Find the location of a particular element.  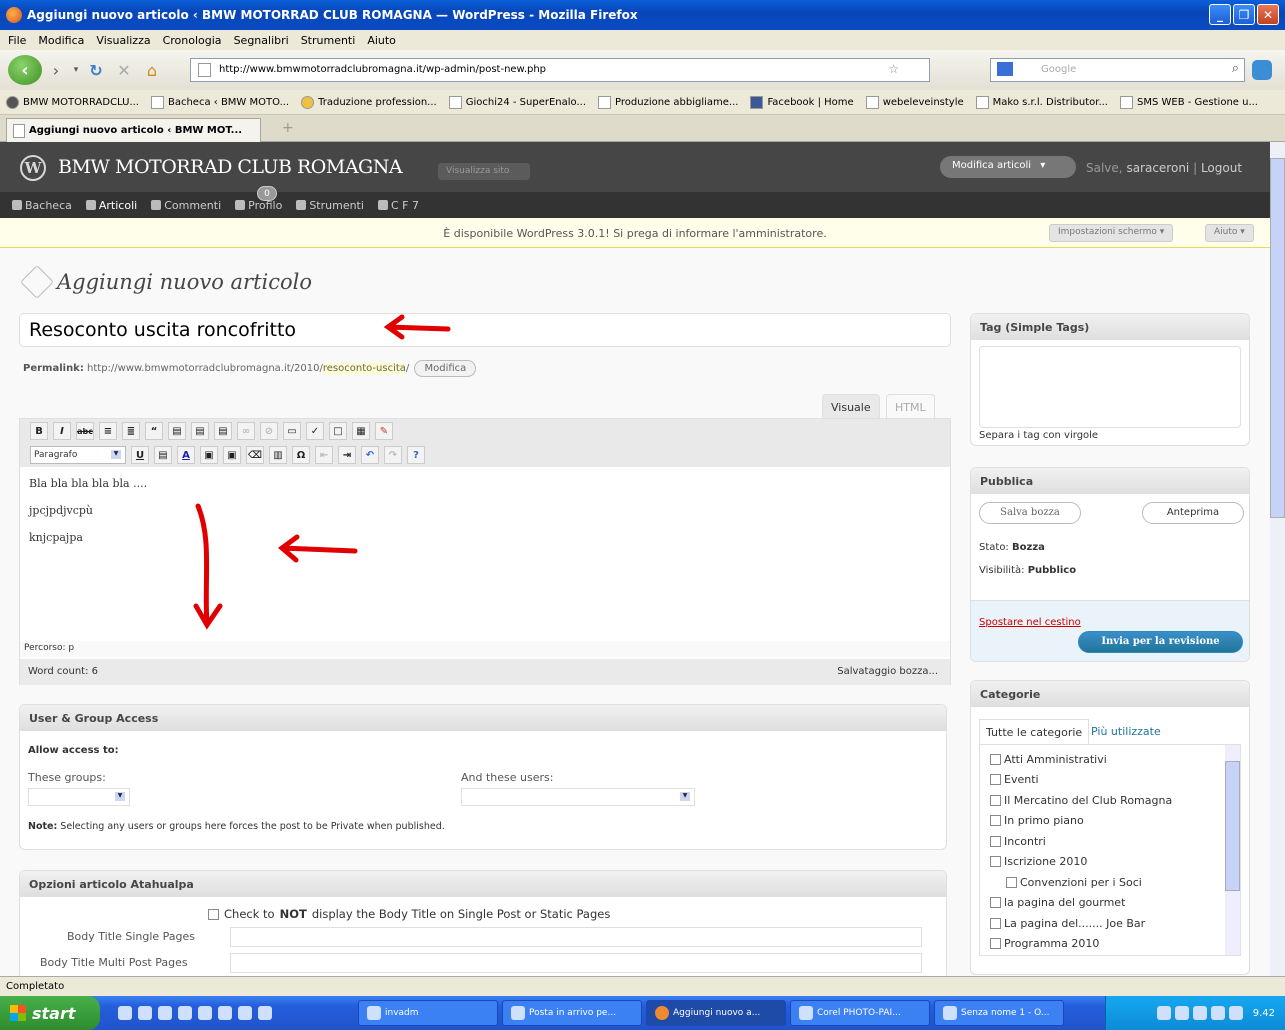

arrow-title is located at coordinates (417, 327).